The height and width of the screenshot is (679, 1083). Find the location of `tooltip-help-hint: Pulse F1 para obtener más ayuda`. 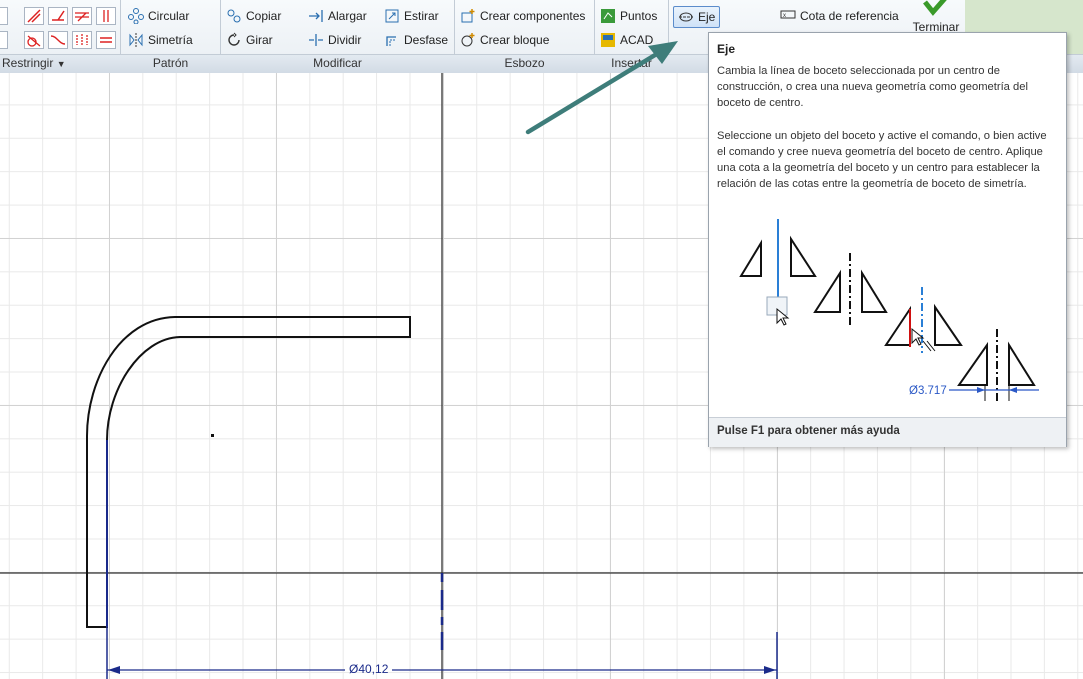

tooltip-help-hint: Pulse F1 para obtener más ayuda is located at coordinates (808, 431).